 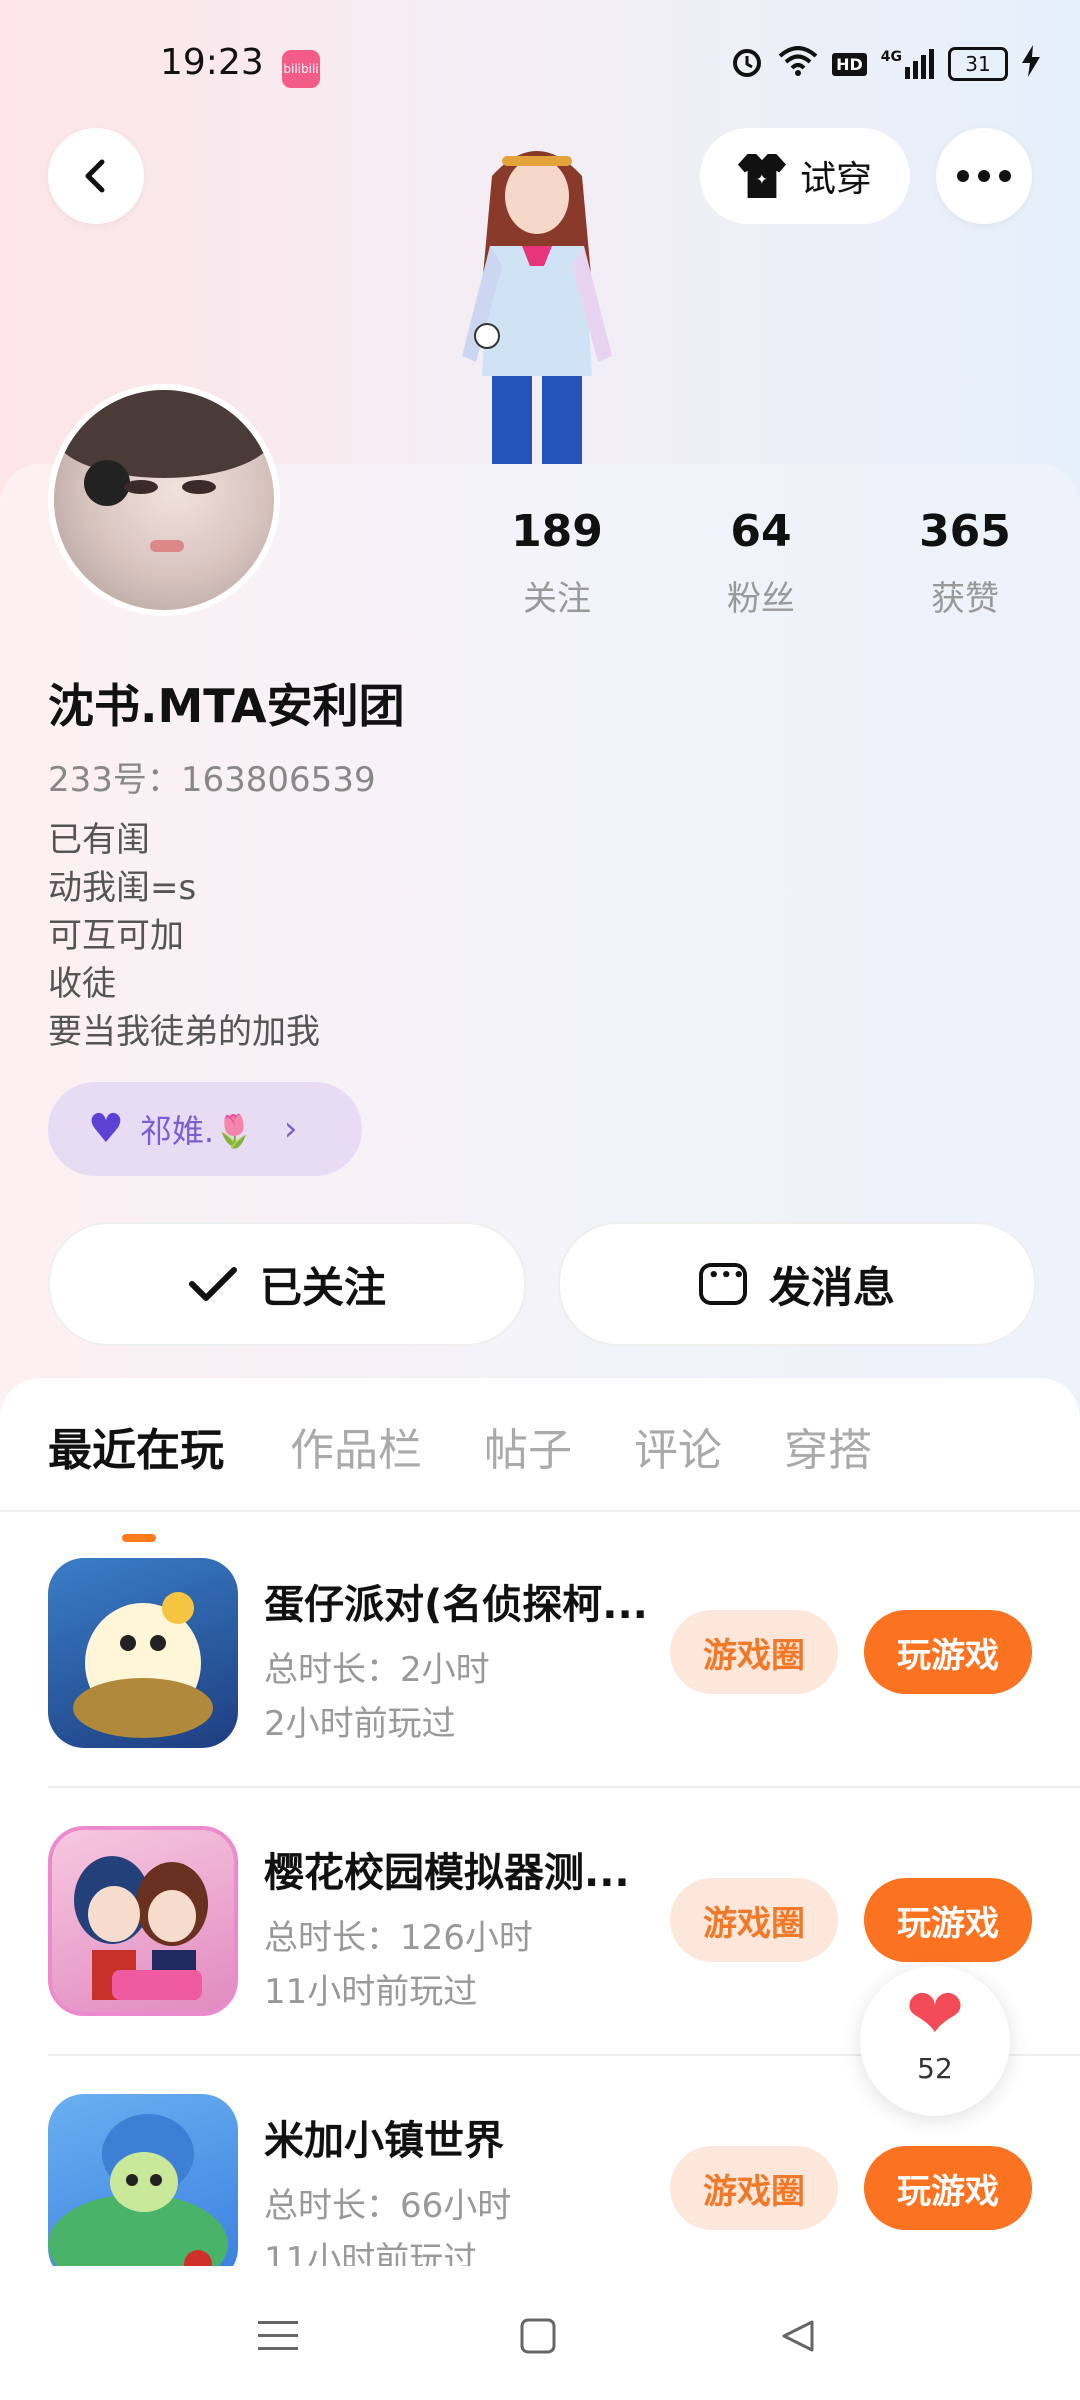 What do you see at coordinates (528, 1446) in the screenshot?
I see `tab-posts: 帖子` at bounding box center [528, 1446].